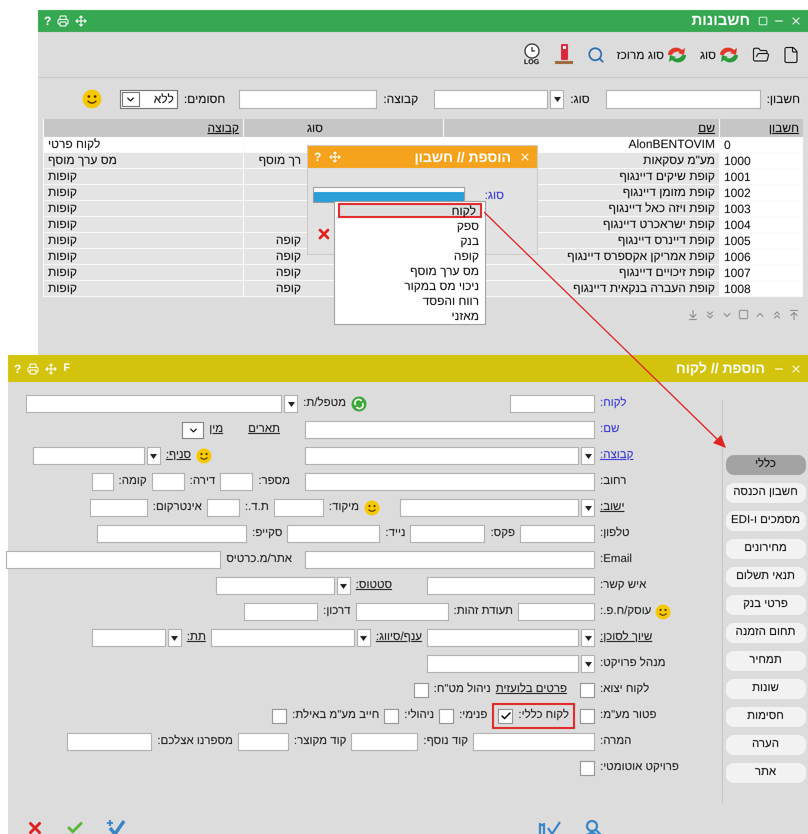  Describe the element at coordinates (143, 128) in the screenshot. I see `column-header: קבוצה` at that location.